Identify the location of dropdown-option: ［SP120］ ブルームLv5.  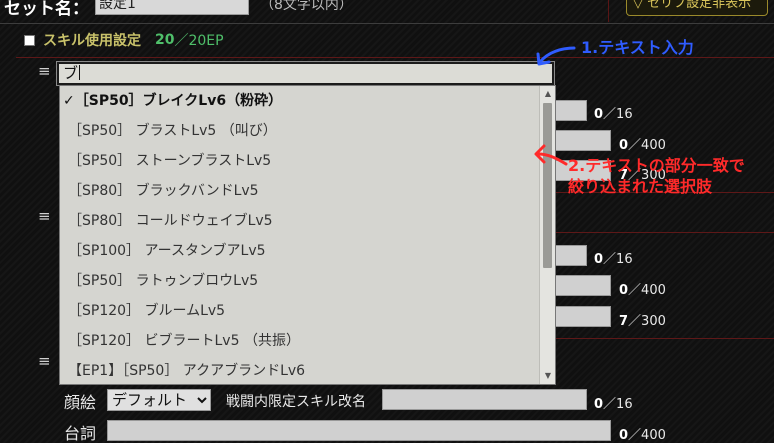
(300, 311).